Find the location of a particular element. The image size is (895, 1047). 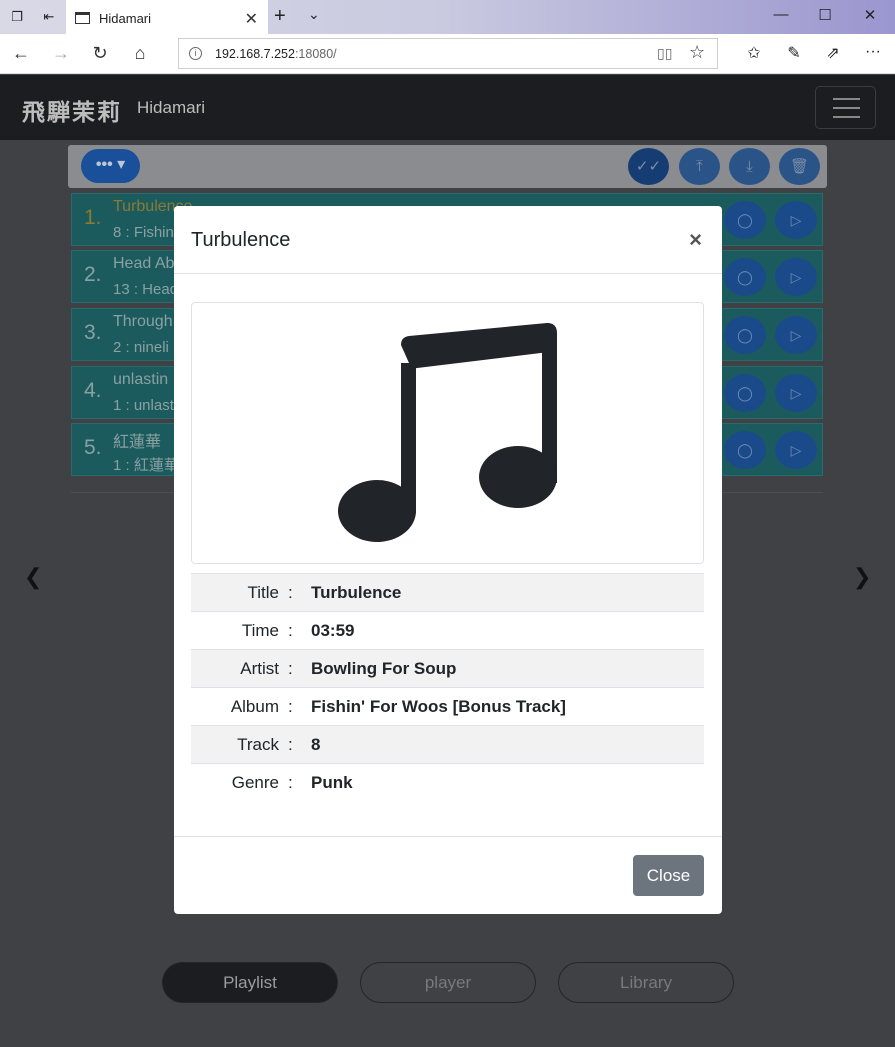

info-value: Punk is located at coordinates (332, 782).